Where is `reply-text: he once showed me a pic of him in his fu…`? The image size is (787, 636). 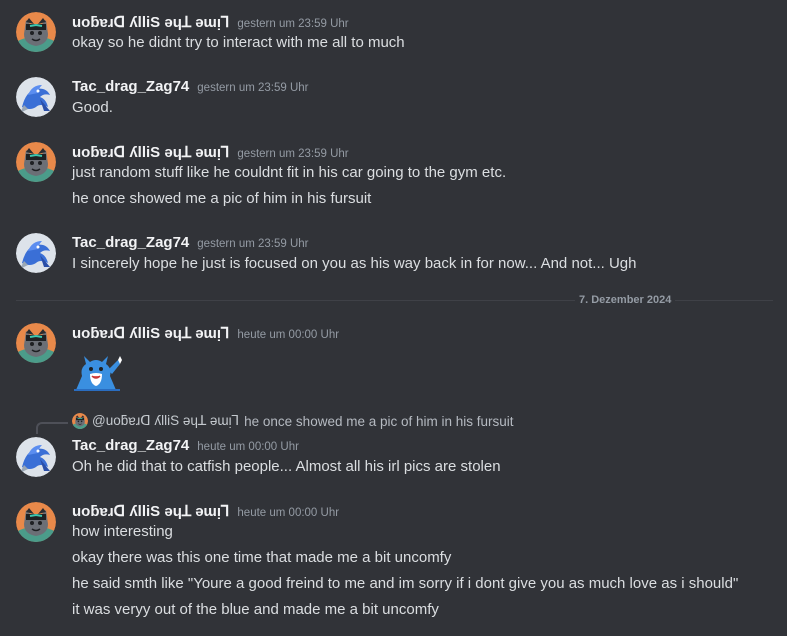
reply-text: he once showed me a pic of him in his fu… is located at coordinates (379, 421).